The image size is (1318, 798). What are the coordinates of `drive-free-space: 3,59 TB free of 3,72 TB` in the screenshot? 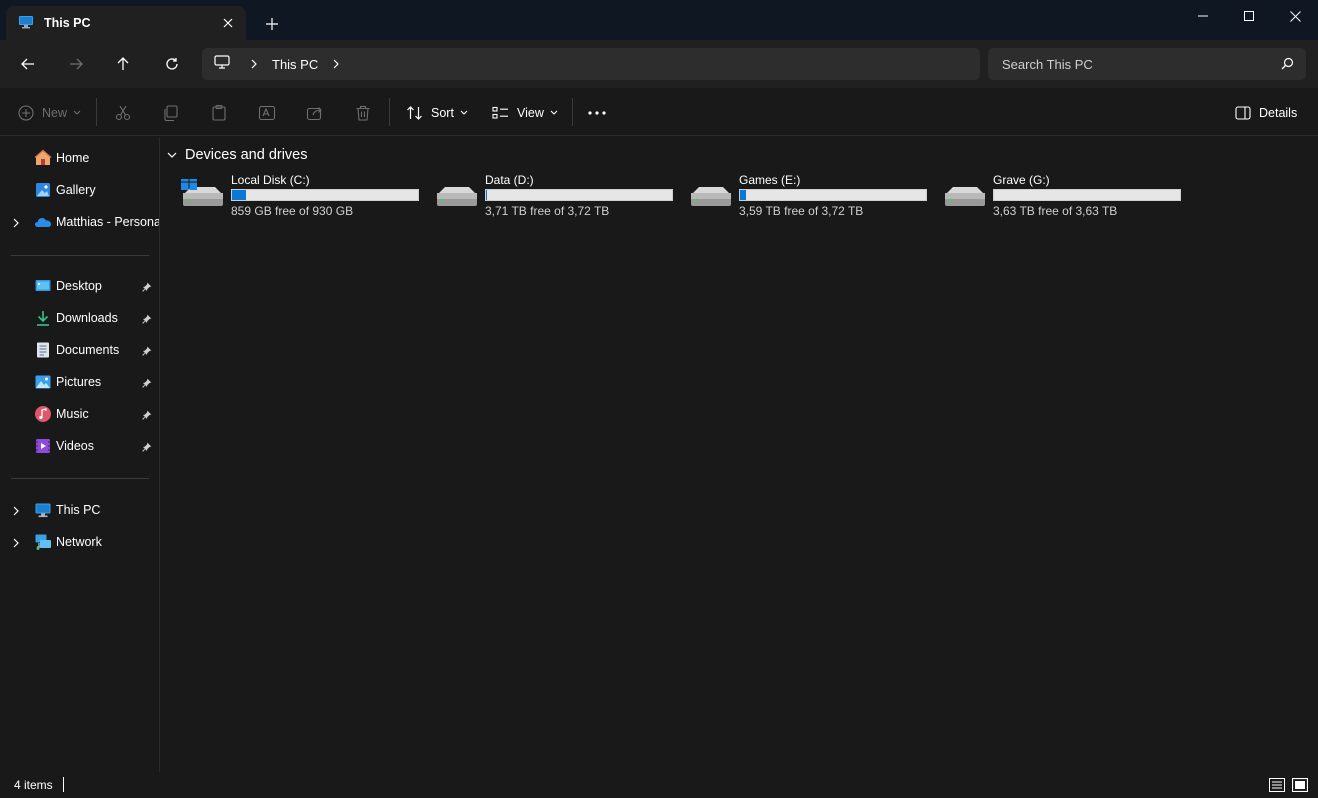 It's located at (801, 211).